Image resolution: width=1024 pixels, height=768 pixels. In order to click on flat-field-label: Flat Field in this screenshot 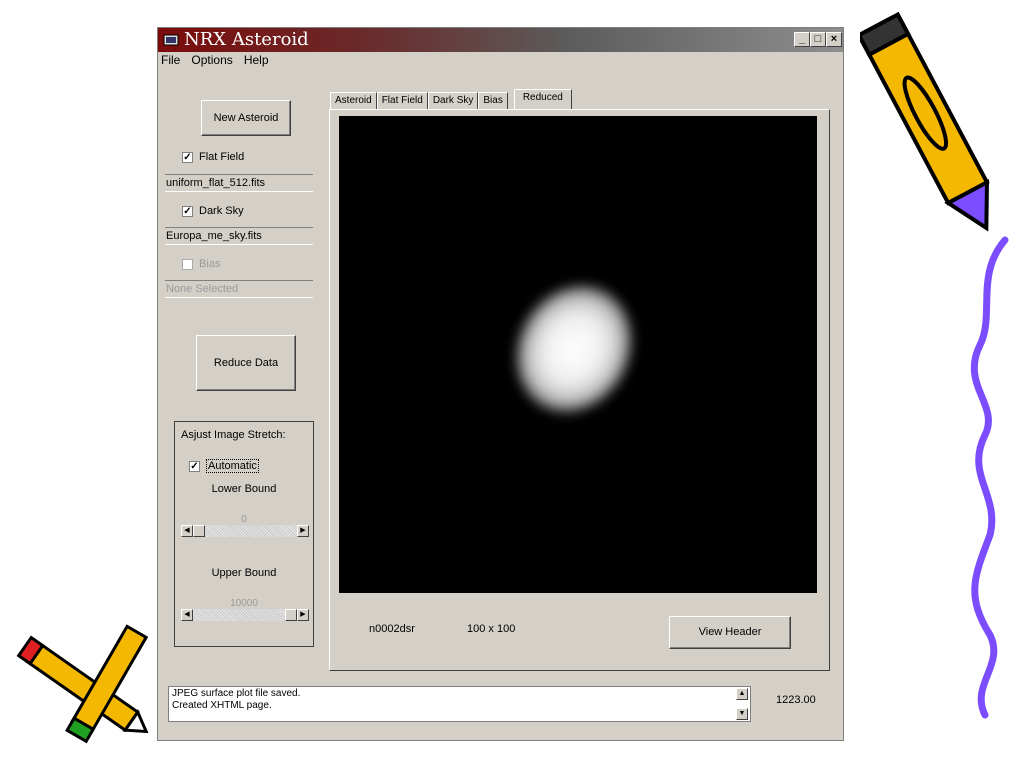, I will do `click(222, 157)`.